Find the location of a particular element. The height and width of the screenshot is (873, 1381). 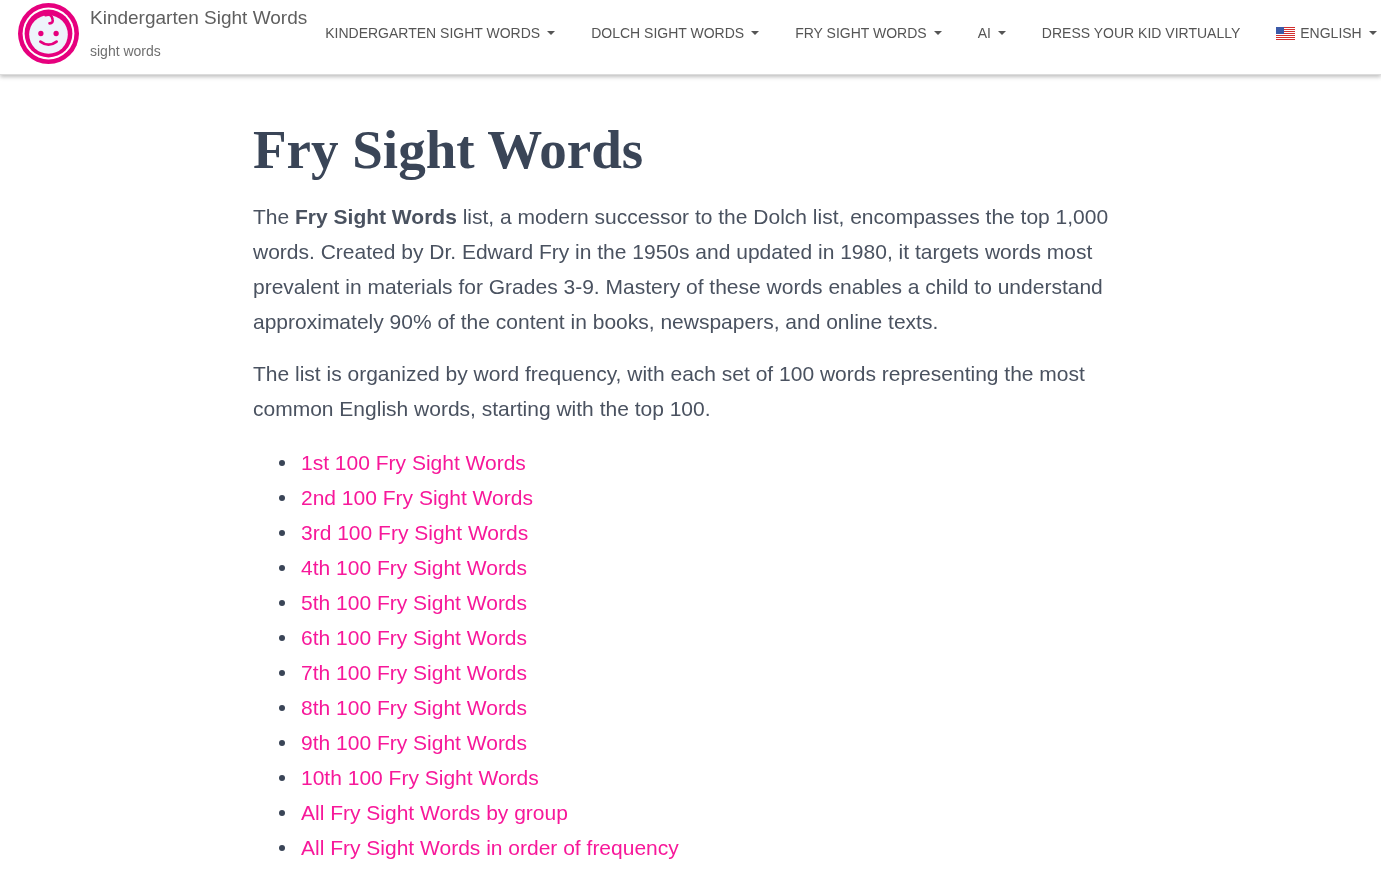

intro-paragraph: The list is organized by word frequency, with each set of 100 words representing the most common English words, starting with the top 100. is located at coordinates (669, 391).